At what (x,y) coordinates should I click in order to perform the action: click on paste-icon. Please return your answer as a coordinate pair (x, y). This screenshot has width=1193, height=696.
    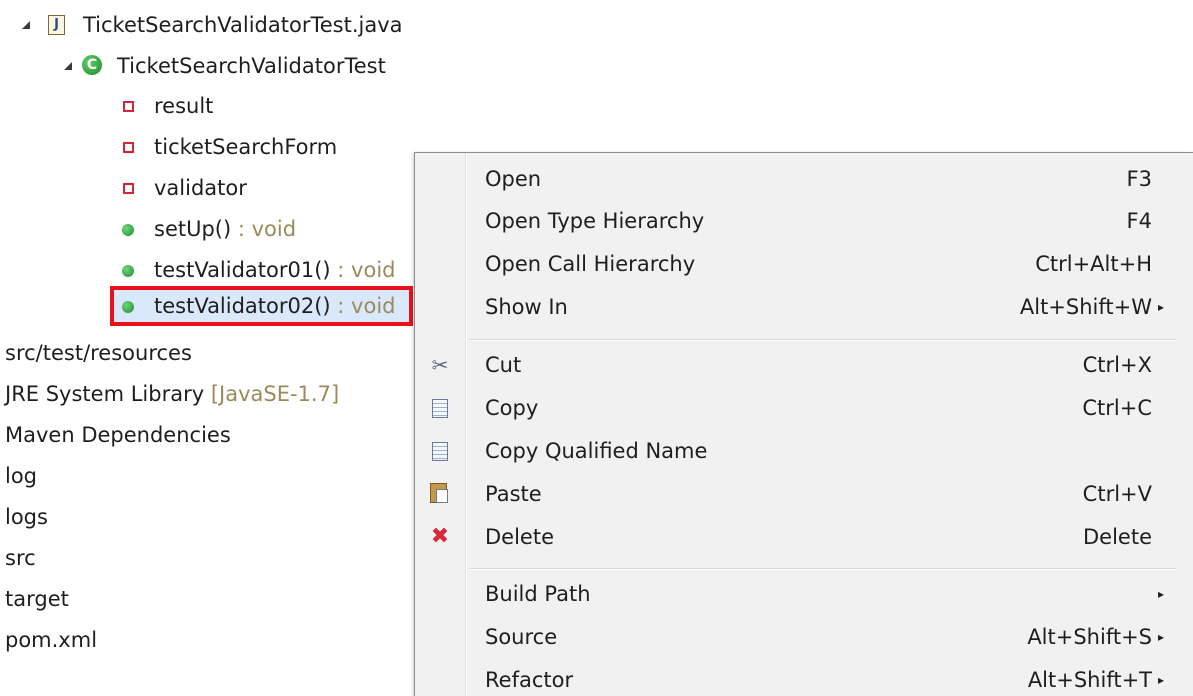
    Looking at the image, I should click on (439, 493).